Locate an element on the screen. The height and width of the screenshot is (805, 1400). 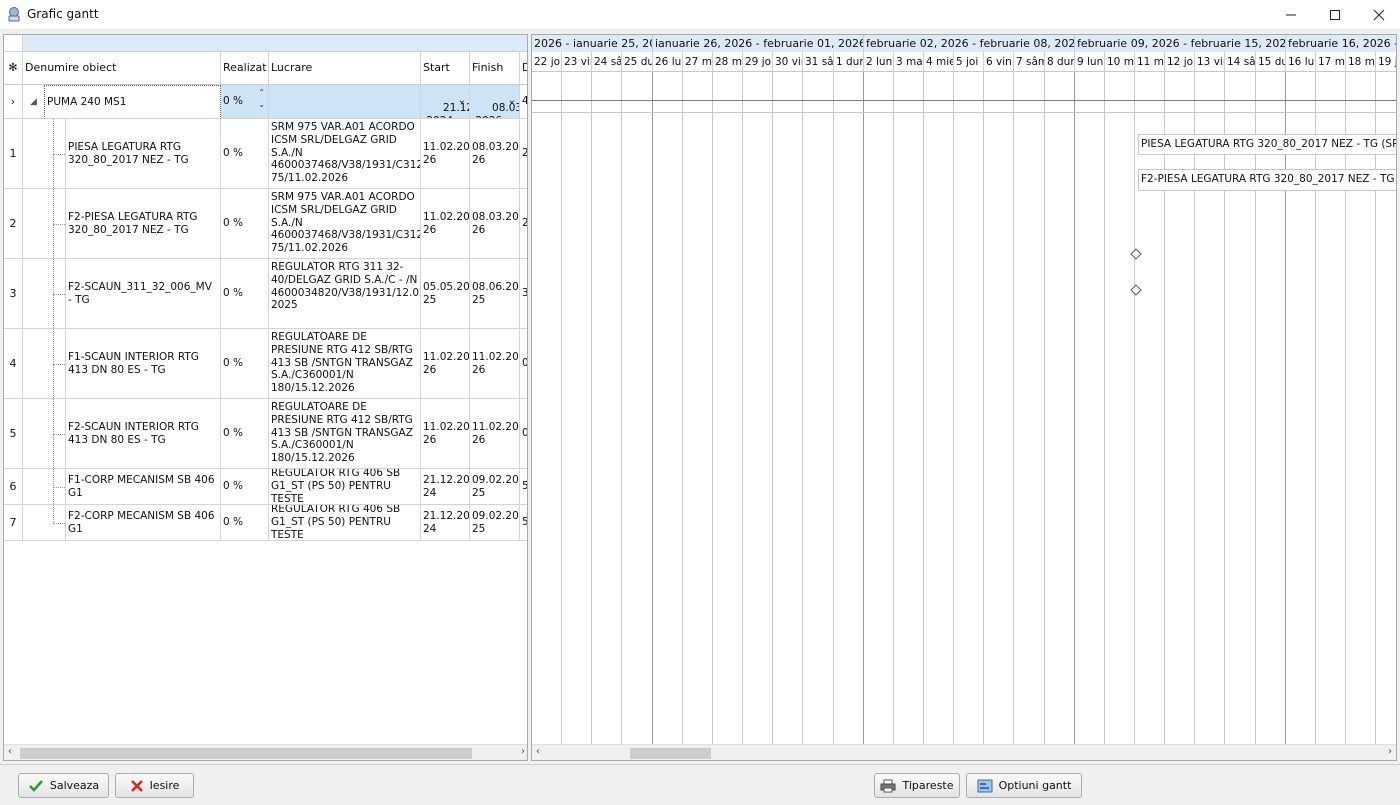
cell-name: F2-SCAUN INTERIOR RTG 413 DN 80 ES - TG is located at coordinates (143, 434).